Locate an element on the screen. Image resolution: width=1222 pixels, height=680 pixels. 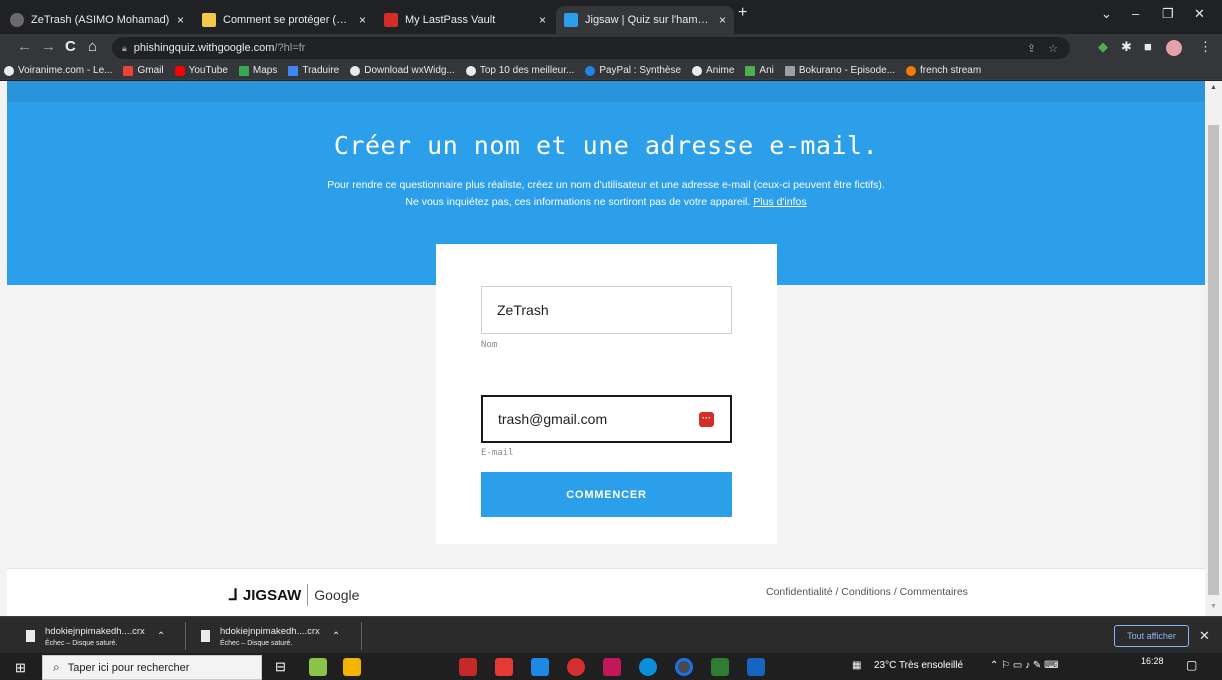
home-icon: ⌂ is located at coordinates (92, 47).